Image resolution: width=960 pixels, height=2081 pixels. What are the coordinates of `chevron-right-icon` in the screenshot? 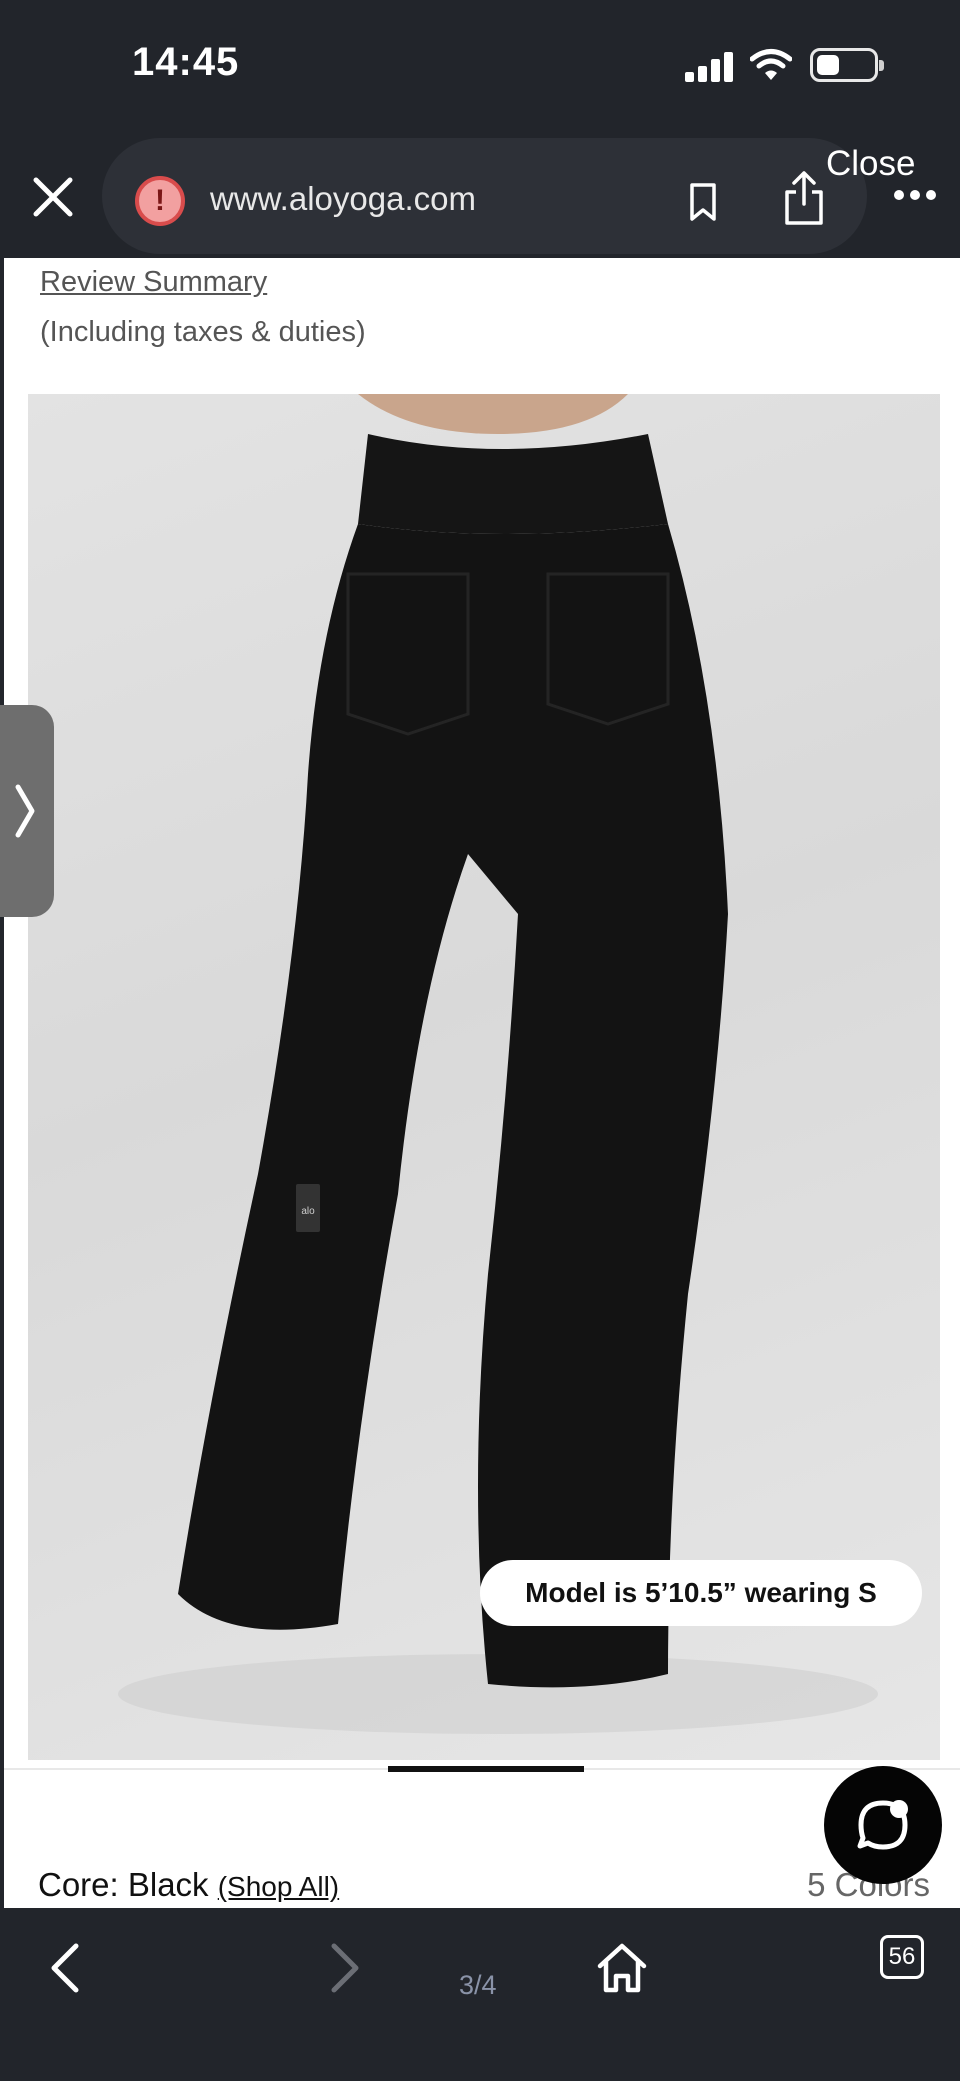 It's located at (25, 811).